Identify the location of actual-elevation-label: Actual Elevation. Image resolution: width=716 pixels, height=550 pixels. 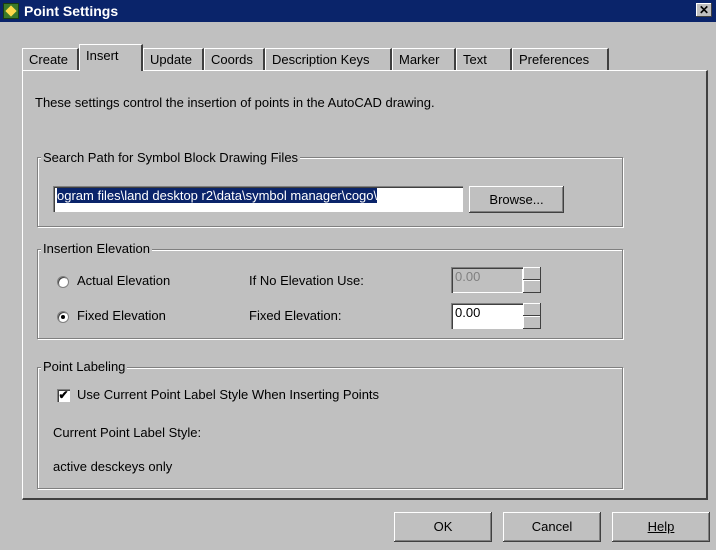
(123, 280).